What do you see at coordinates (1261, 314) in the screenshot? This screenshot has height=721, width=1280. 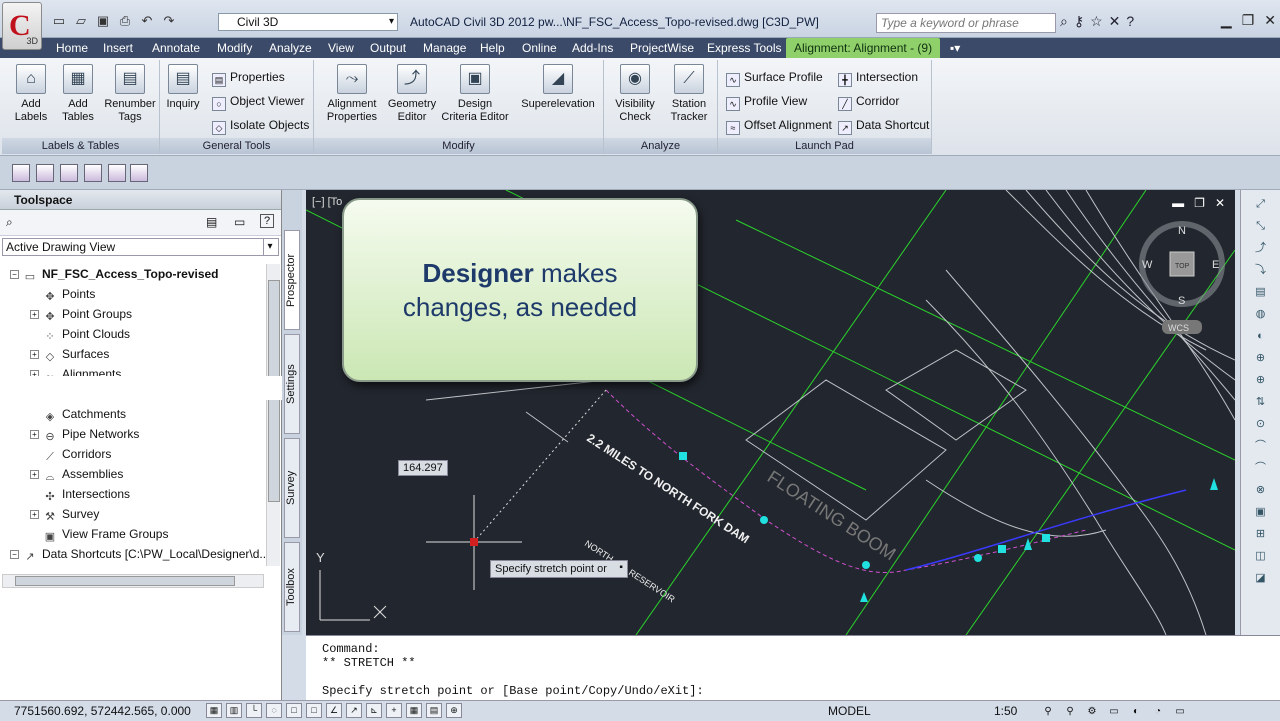 I see `rtool-icon-6: ◍` at bounding box center [1261, 314].